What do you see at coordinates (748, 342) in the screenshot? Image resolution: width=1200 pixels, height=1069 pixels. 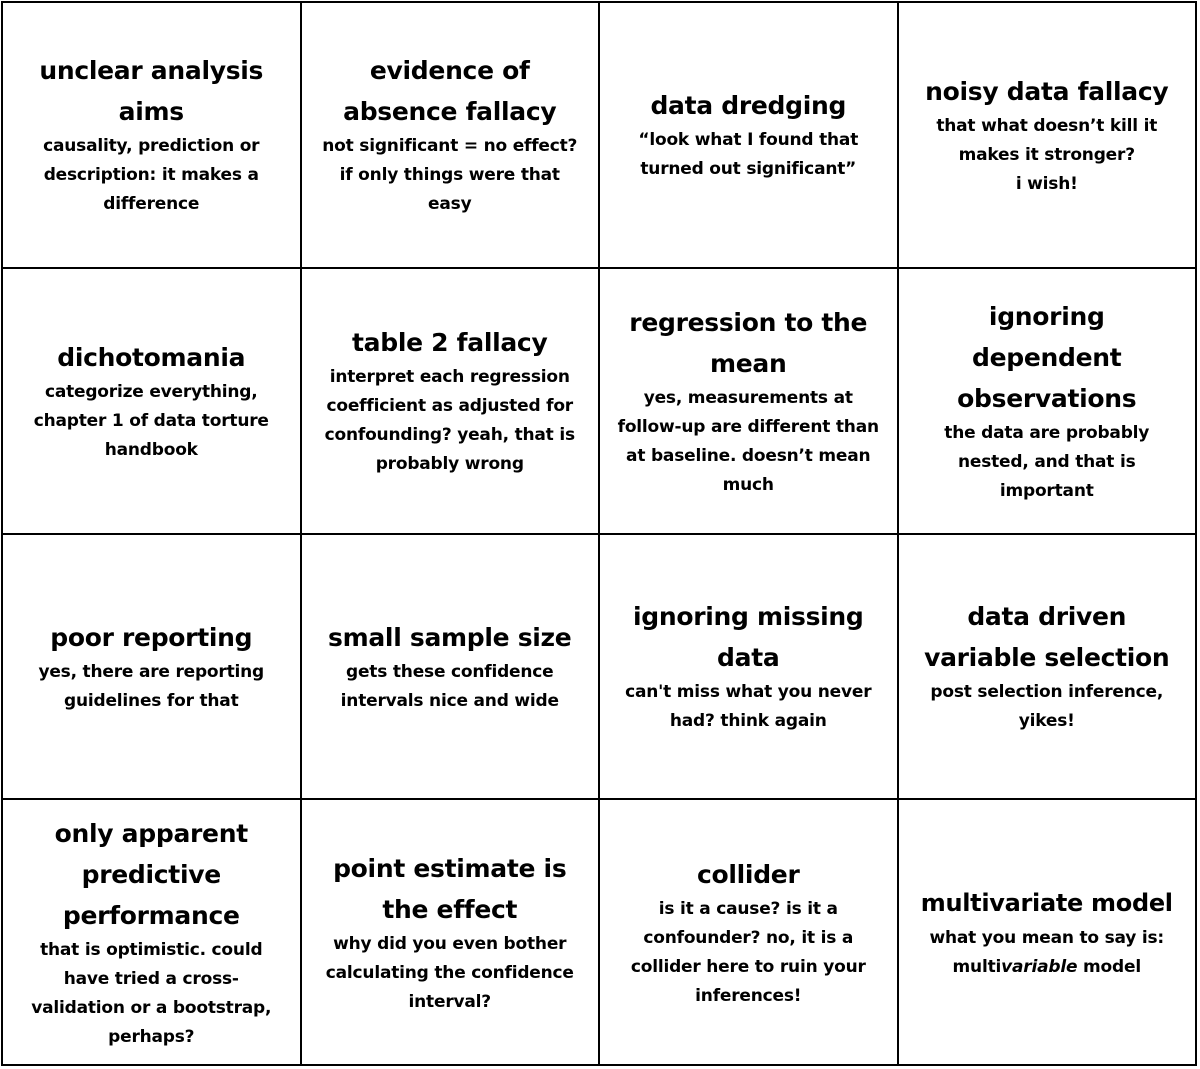 I see `cell-title: regression to the mean` at bounding box center [748, 342].